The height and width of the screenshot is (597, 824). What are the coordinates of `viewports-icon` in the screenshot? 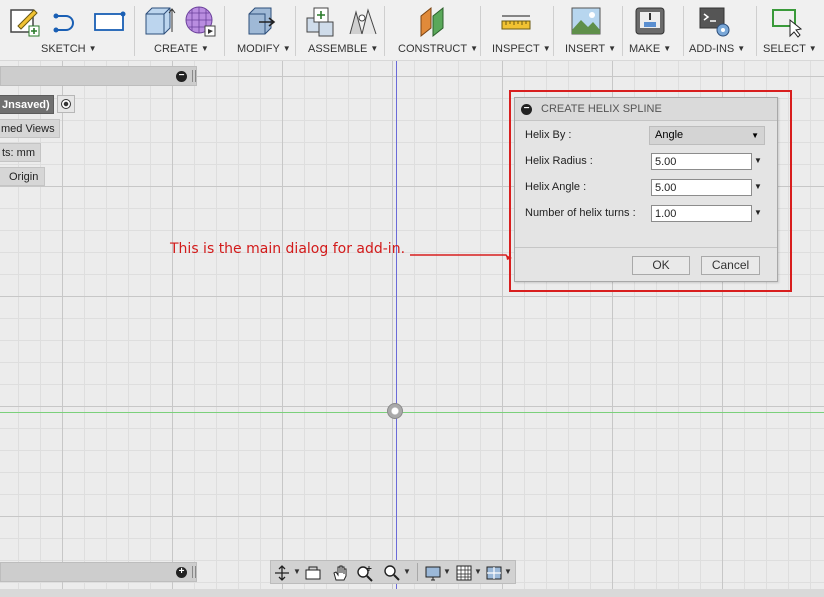 It's located at (494, 573).